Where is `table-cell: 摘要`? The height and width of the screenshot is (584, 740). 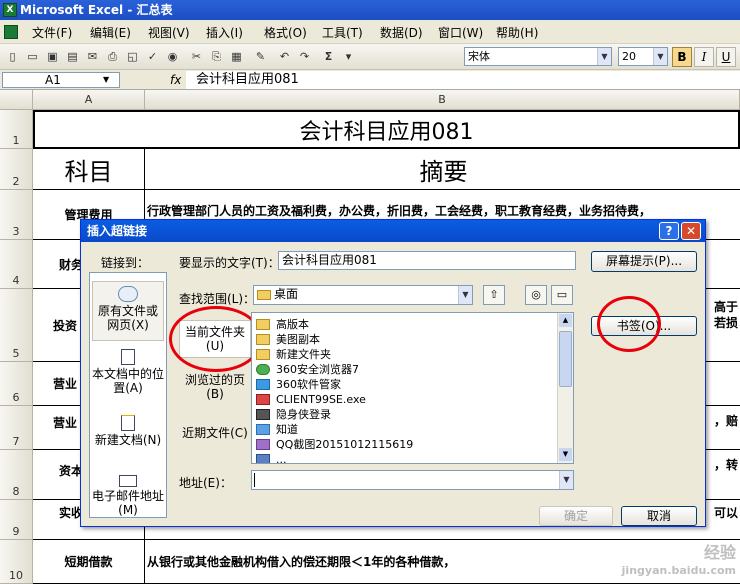
table-cell: 摘要 is located at coordinates (442, 169).